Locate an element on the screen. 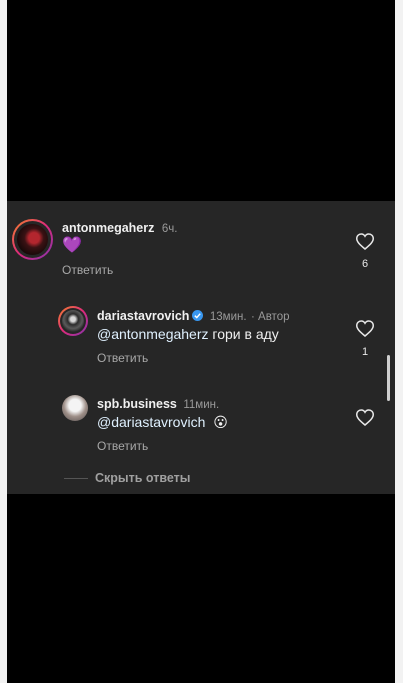 Image resolution: width=403 pixels, height=683 pixels. avatar-antonmegaherz is located at coordinates (32, 239).